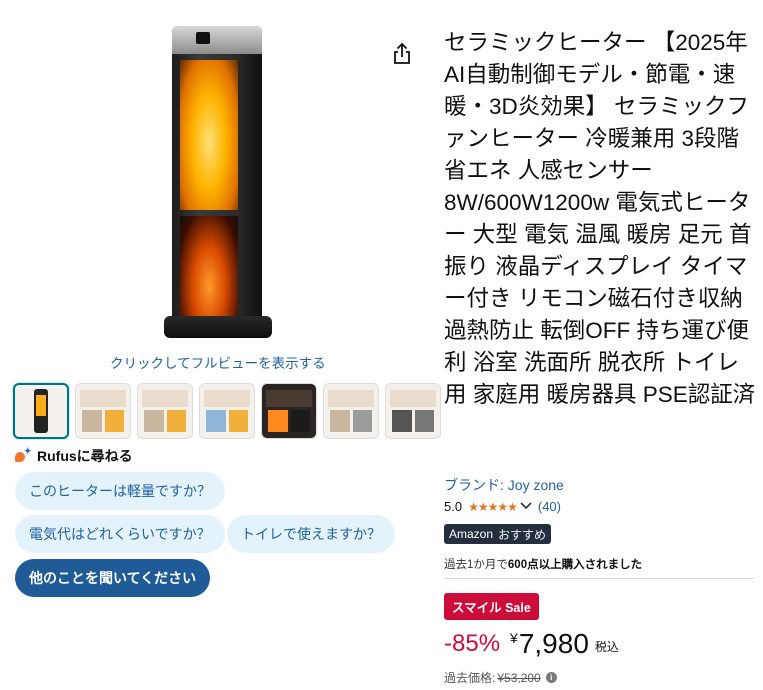 This screenshot has width=763, height=690. Describe the element at coordinates (493, 507) in the screenshot. I see `star-rating-icon: ★★★★★` at that location.